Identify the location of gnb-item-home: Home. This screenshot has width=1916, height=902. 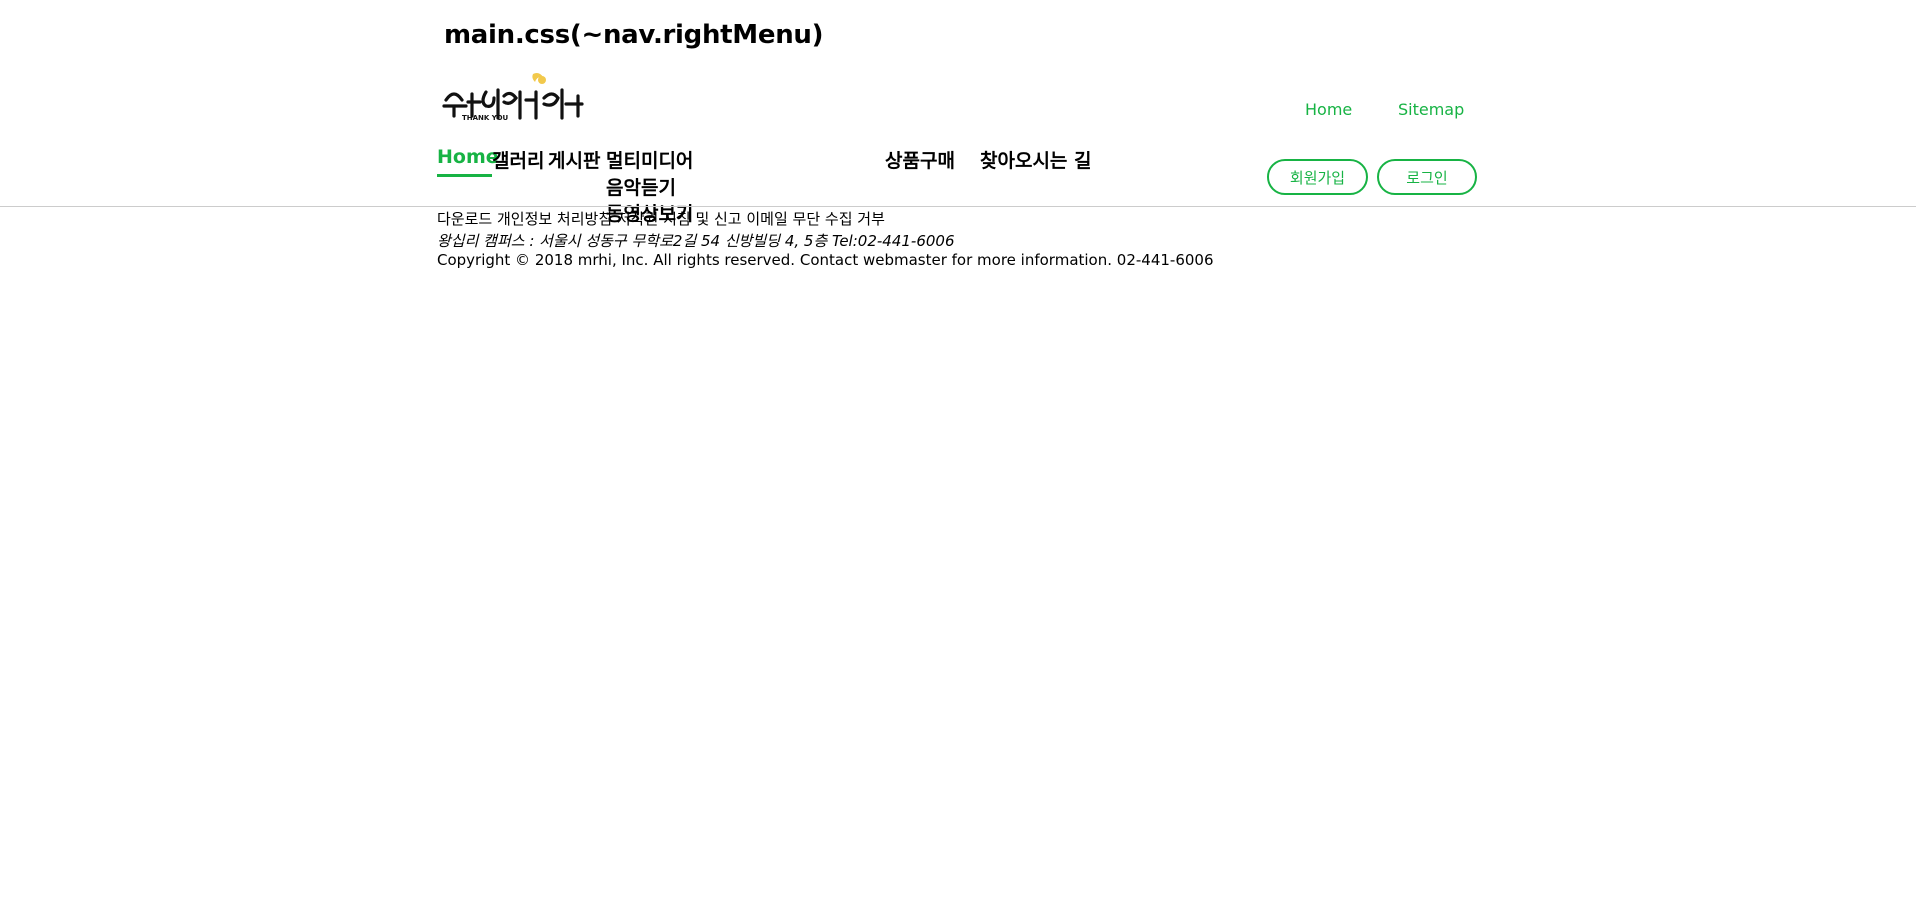
(468, 157).